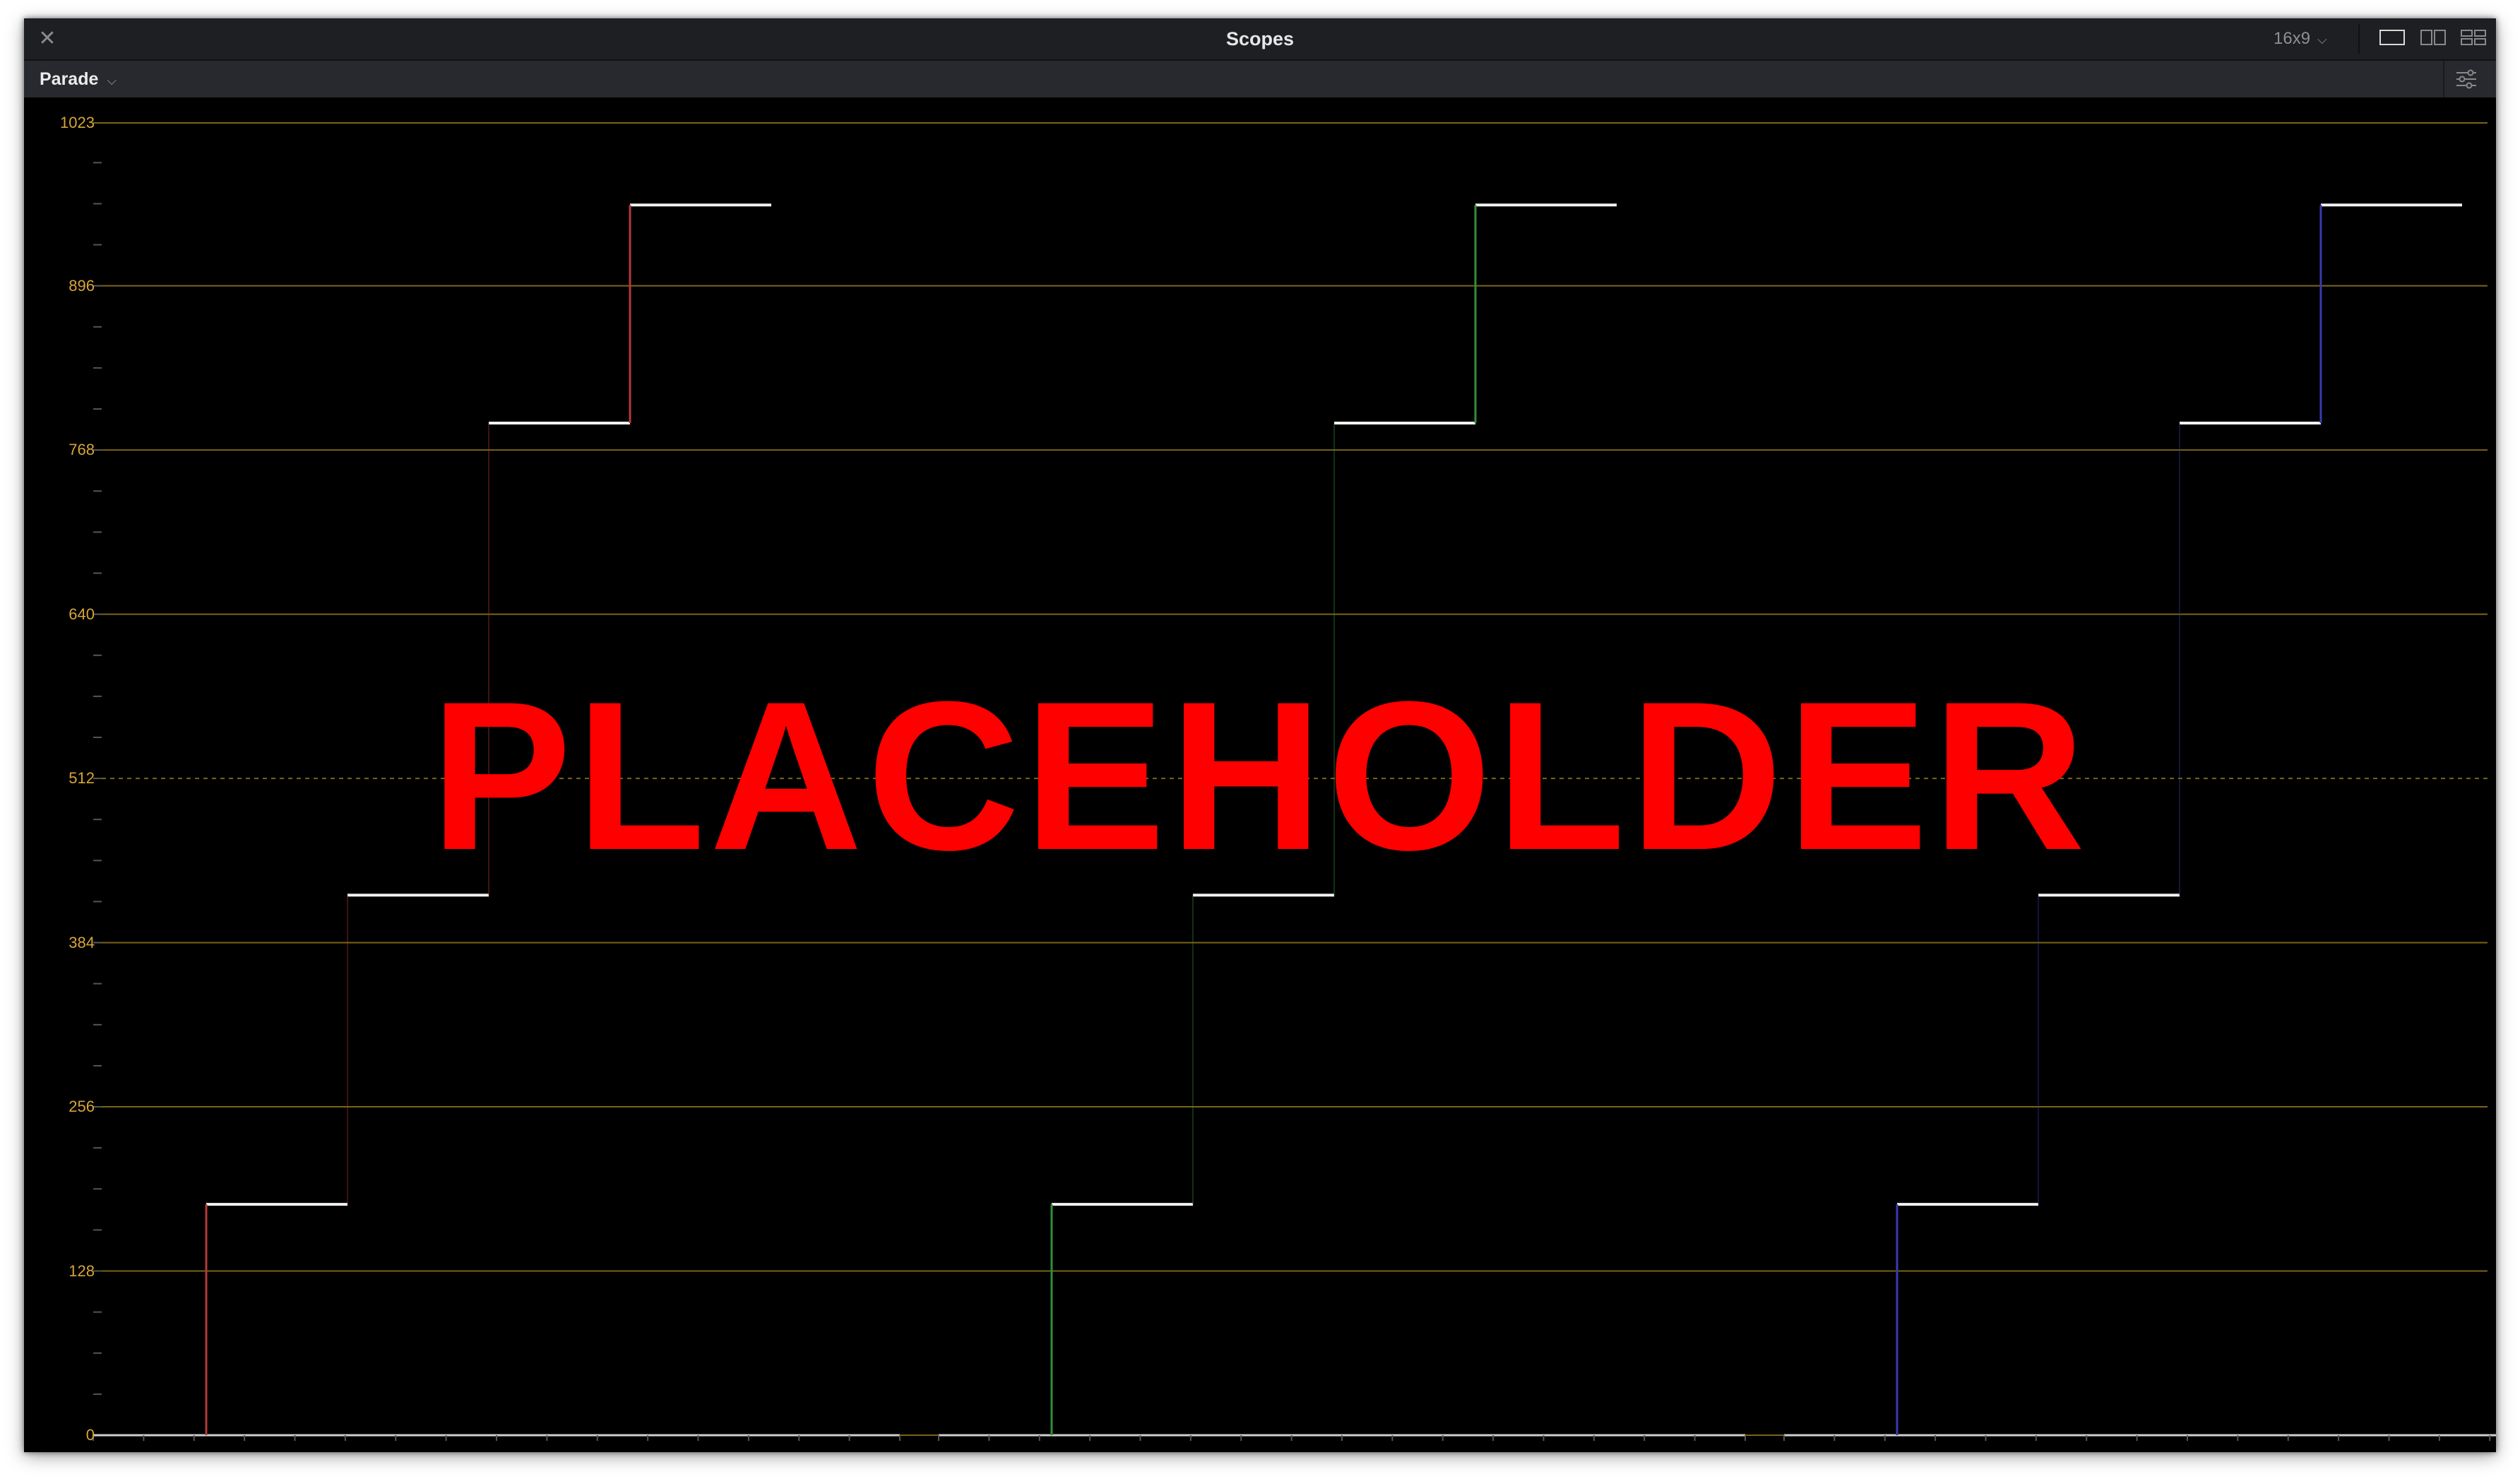 The width and height of the screenshot is (2520, 1479). I want to click on quad-view-icon, so click(2474, 39).